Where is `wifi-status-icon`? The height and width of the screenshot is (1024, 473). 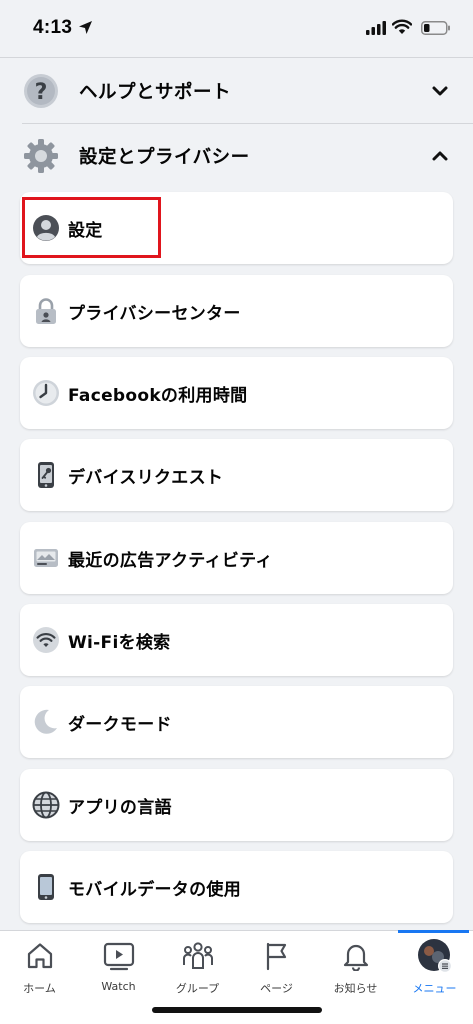 wifi-status-icon is located at coordinates (402, 26).